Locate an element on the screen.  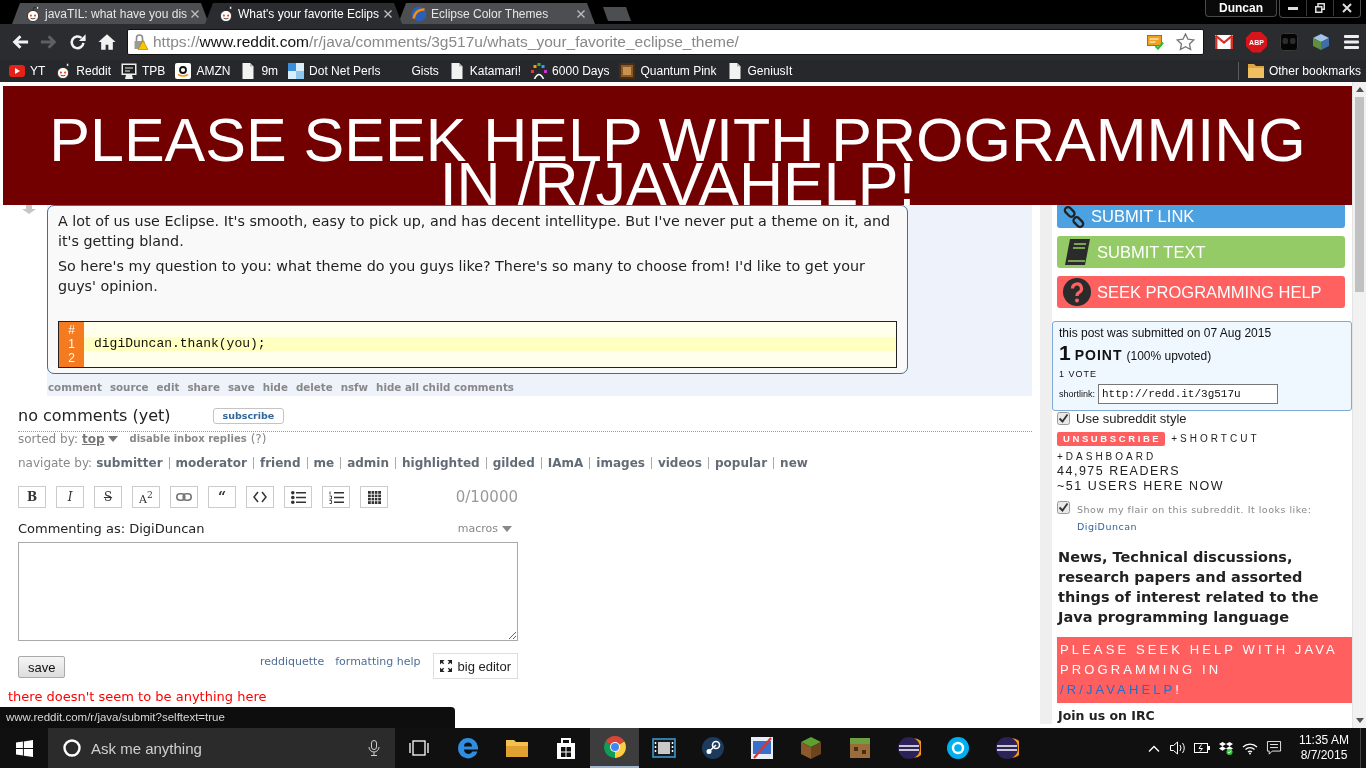
navigate-link: gilded is located at coordinates (513, 463).